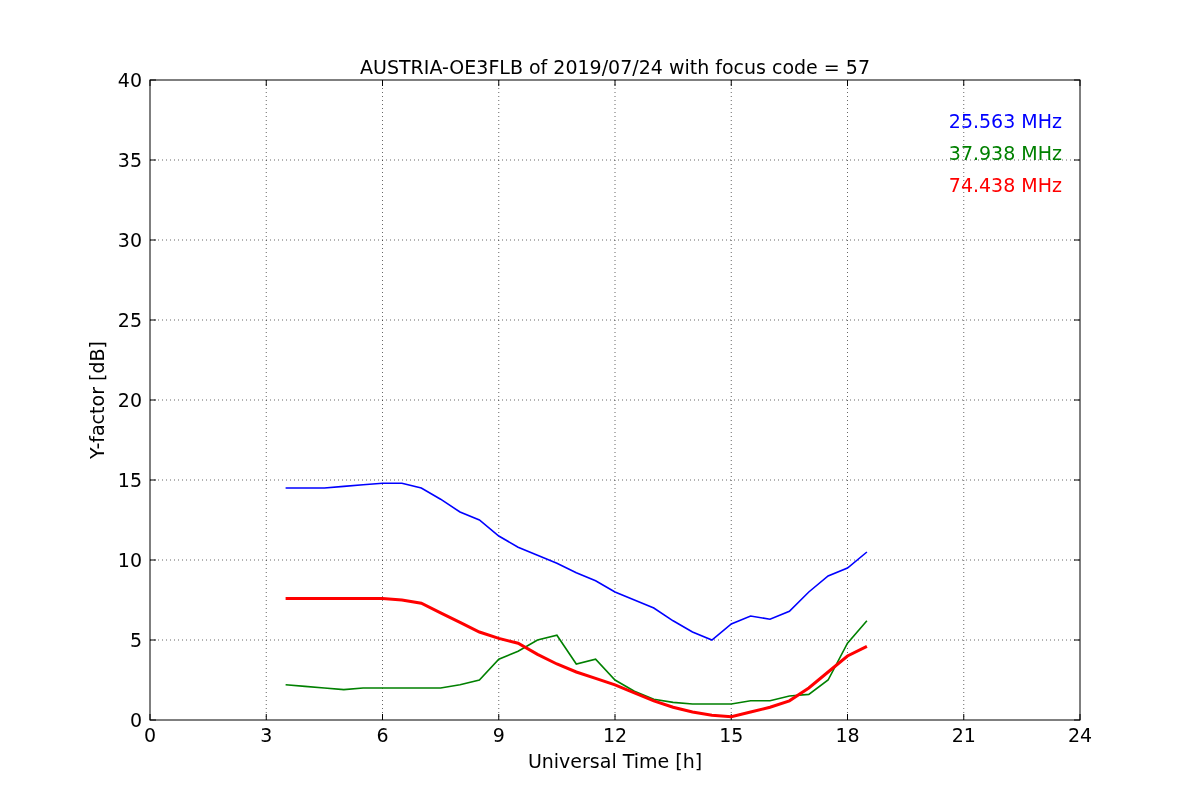 This screenshot has width=1200, height=800. I want to click on legend-label: 37.938 MHz, so click(1005, 153).